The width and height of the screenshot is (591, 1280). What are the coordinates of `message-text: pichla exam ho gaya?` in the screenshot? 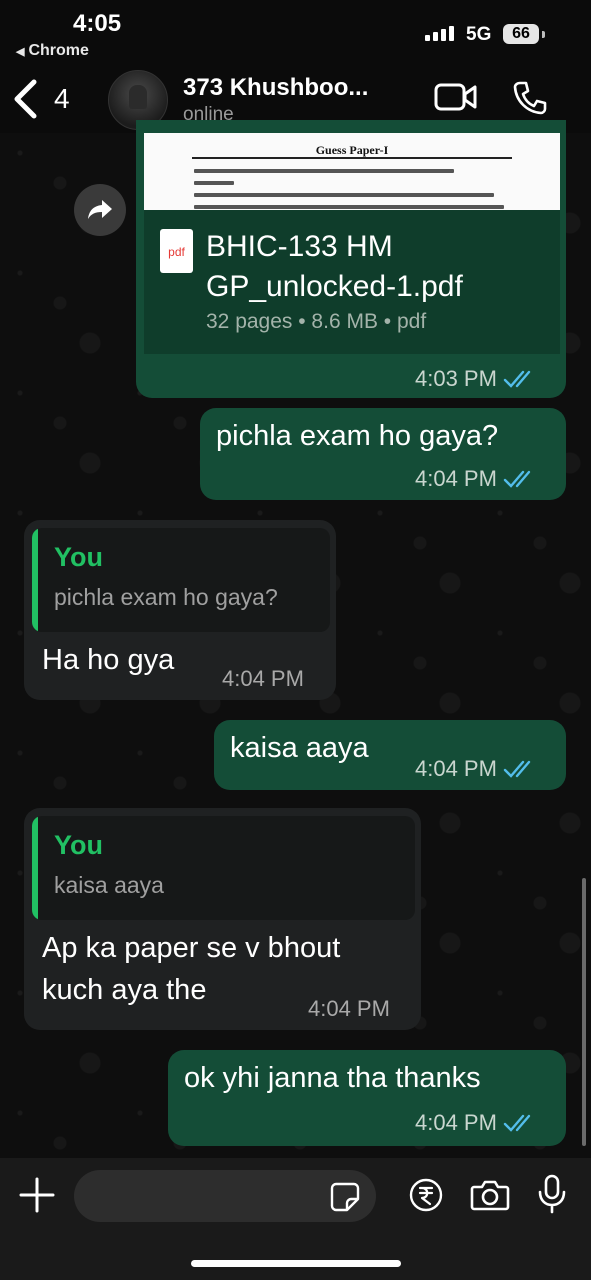 It's located at (357, 436).